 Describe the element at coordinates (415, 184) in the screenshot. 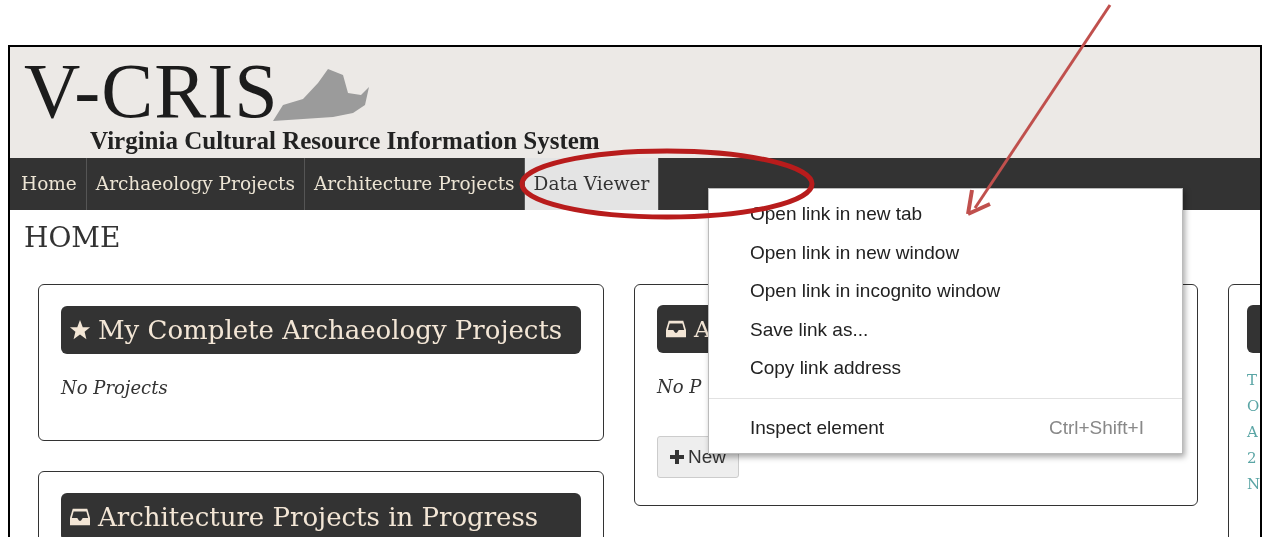

I see `nav-tab: Architecture Projects` at that location.